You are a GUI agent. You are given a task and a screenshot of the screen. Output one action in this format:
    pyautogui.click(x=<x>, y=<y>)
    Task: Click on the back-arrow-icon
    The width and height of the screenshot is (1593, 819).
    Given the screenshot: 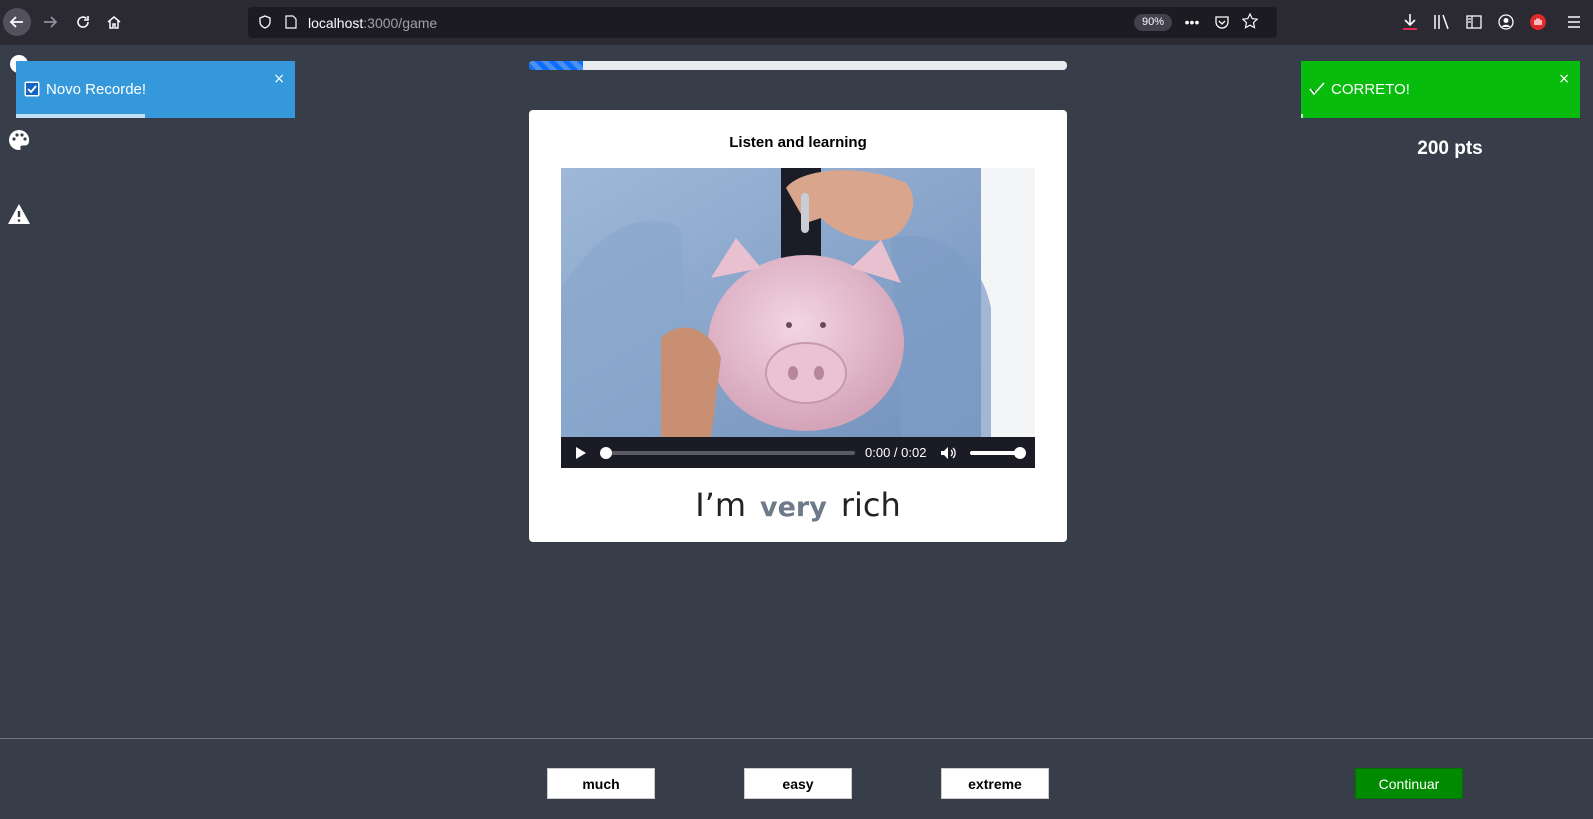 What is the action you would take?
    pyautogui.click(x=16, y=22)
    